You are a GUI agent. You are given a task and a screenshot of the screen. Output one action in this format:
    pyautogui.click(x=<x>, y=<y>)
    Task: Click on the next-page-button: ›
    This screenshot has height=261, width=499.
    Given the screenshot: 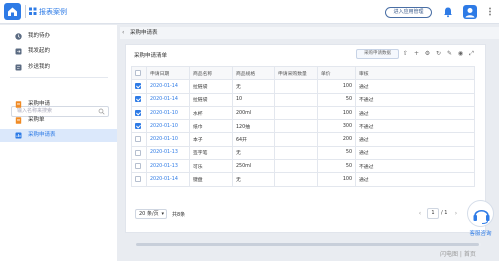 What is the action you would take?
    pyautogui.click(x=456, y=213)
    